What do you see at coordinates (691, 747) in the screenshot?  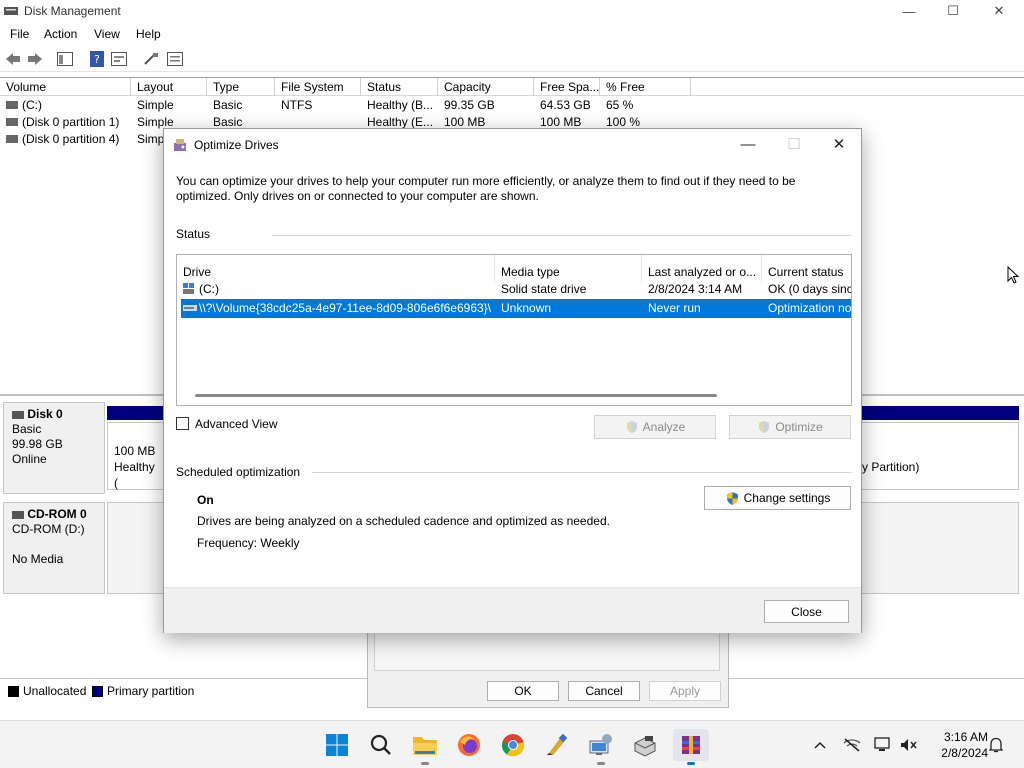 I see `winrar-icon` at bounding box center [691, 747].